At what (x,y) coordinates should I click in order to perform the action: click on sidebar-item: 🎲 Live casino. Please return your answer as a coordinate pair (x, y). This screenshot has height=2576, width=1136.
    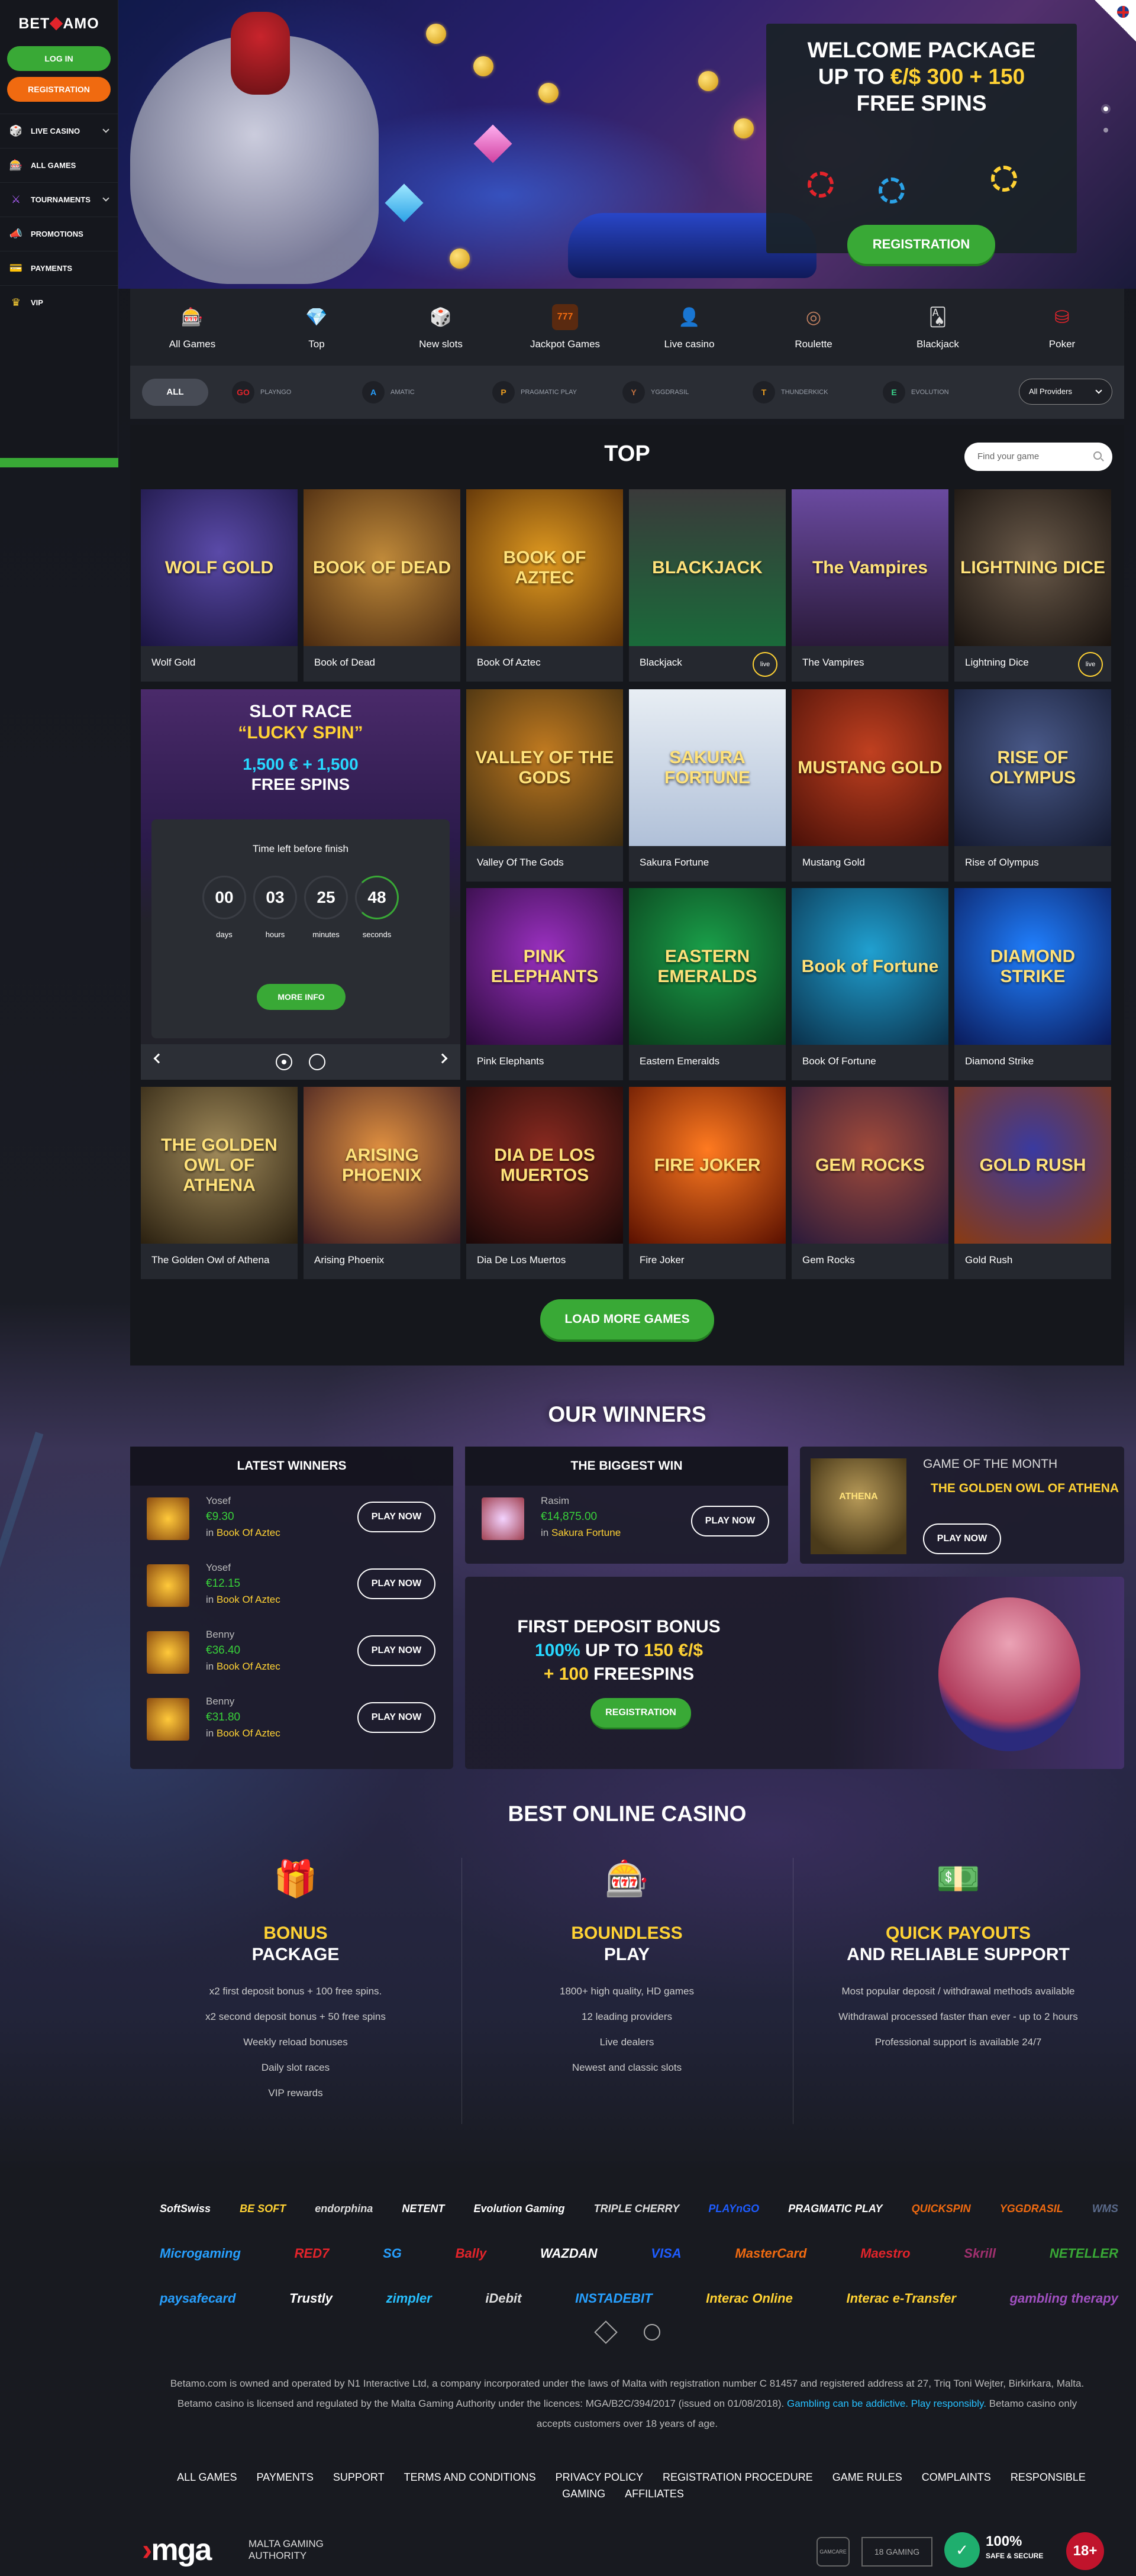
    Looking at the image, I should click on (59, 131).